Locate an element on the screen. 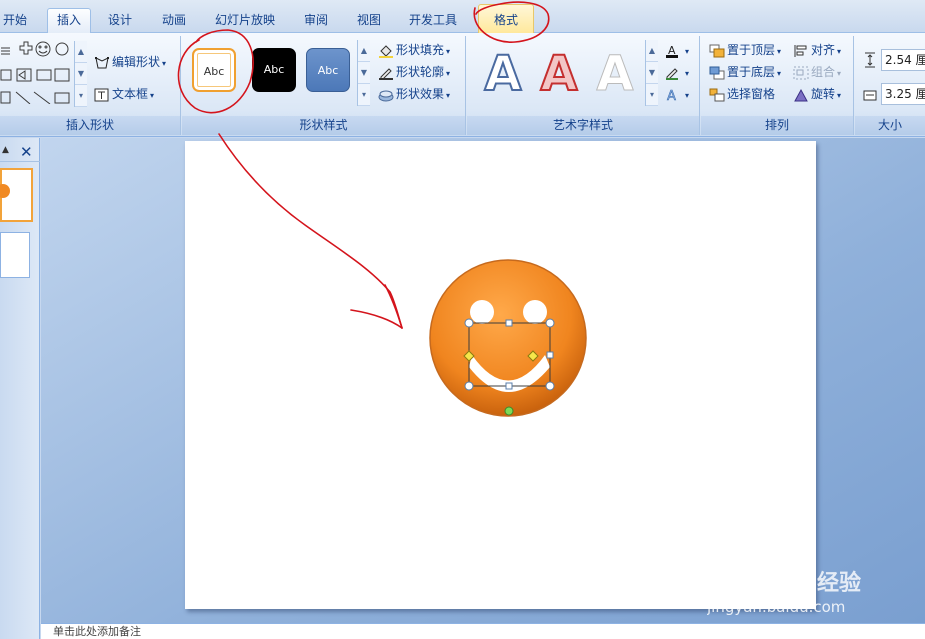 Image resolution: width=925 pixels, height=639 pixels. textbox-icon is located at coordinates (101, 94).